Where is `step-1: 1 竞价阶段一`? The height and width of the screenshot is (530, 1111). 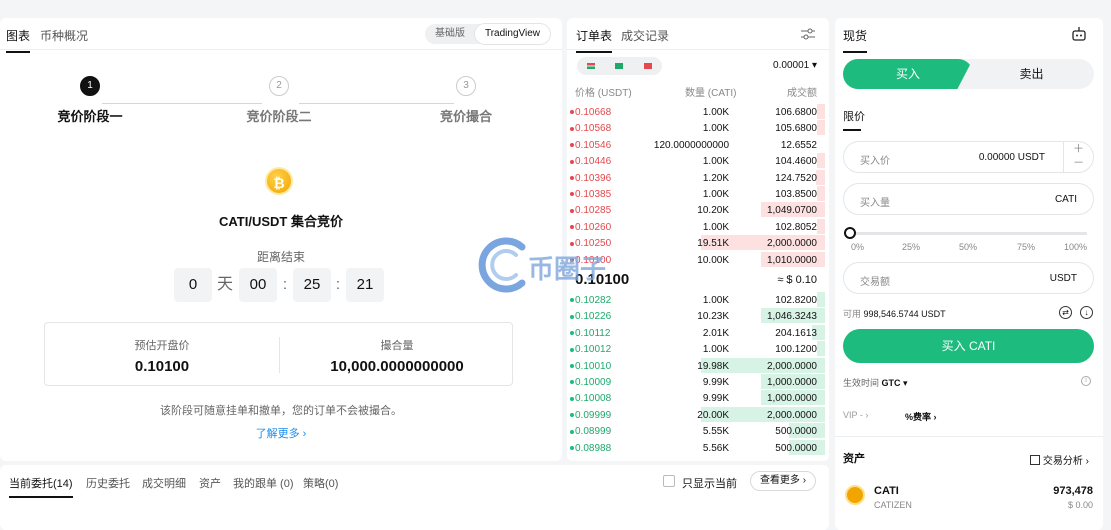
step-1: 1 竞价阶段一 is located at coordinates (90, 100).